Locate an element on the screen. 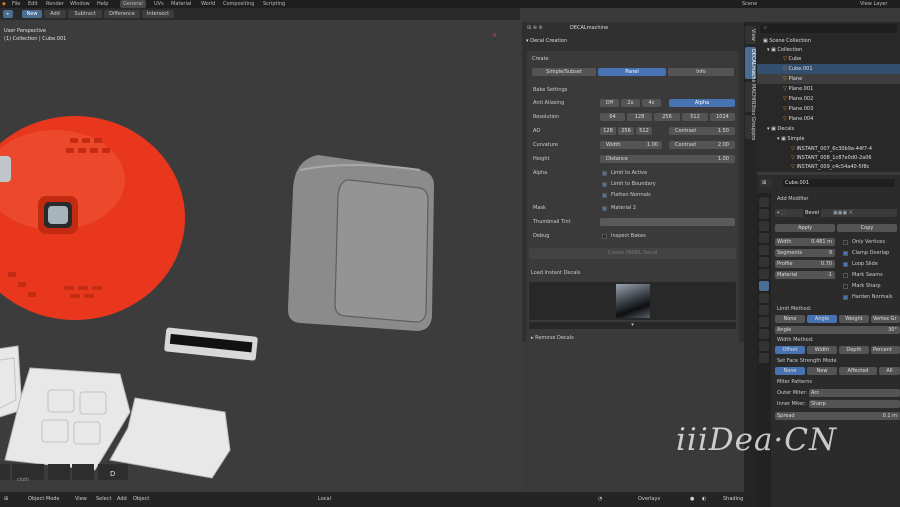 The height and width of the screenshot is (507, 900). res-256-button: 256 is located at coordinates (667, 117).